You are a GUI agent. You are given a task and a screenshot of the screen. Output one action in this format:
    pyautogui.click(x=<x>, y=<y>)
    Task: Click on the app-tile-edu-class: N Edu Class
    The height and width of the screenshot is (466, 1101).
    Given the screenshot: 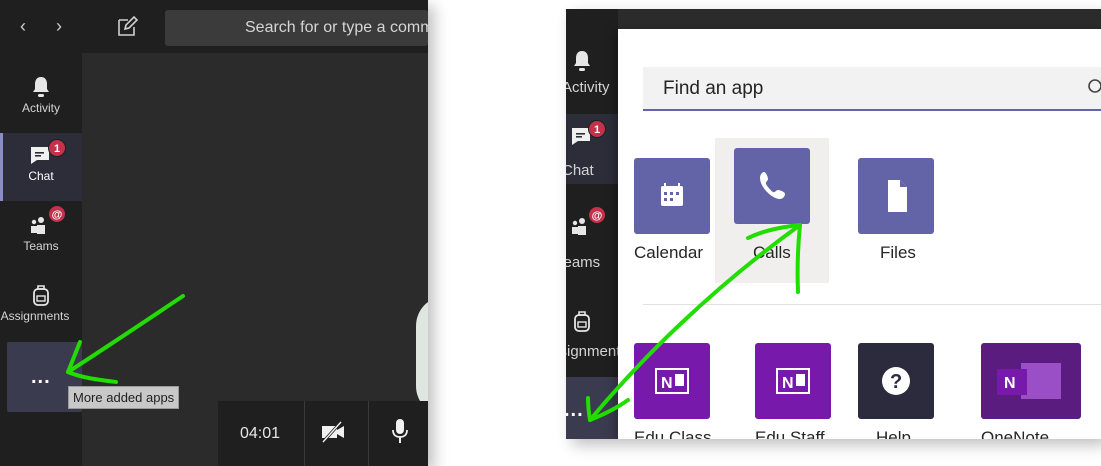 What is the action you would take?
    pyautogui.click(x=664, y=386)
    